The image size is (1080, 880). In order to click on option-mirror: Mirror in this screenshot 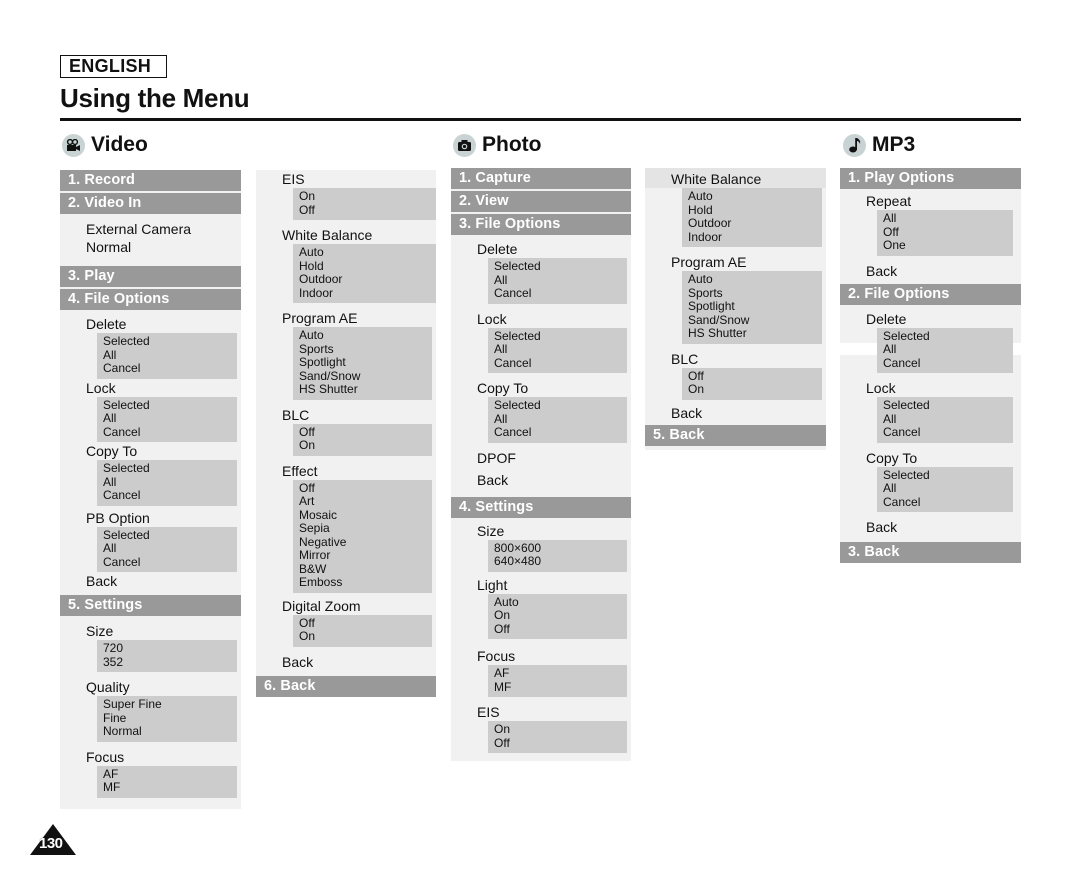, I will do `click(365, 555)`.